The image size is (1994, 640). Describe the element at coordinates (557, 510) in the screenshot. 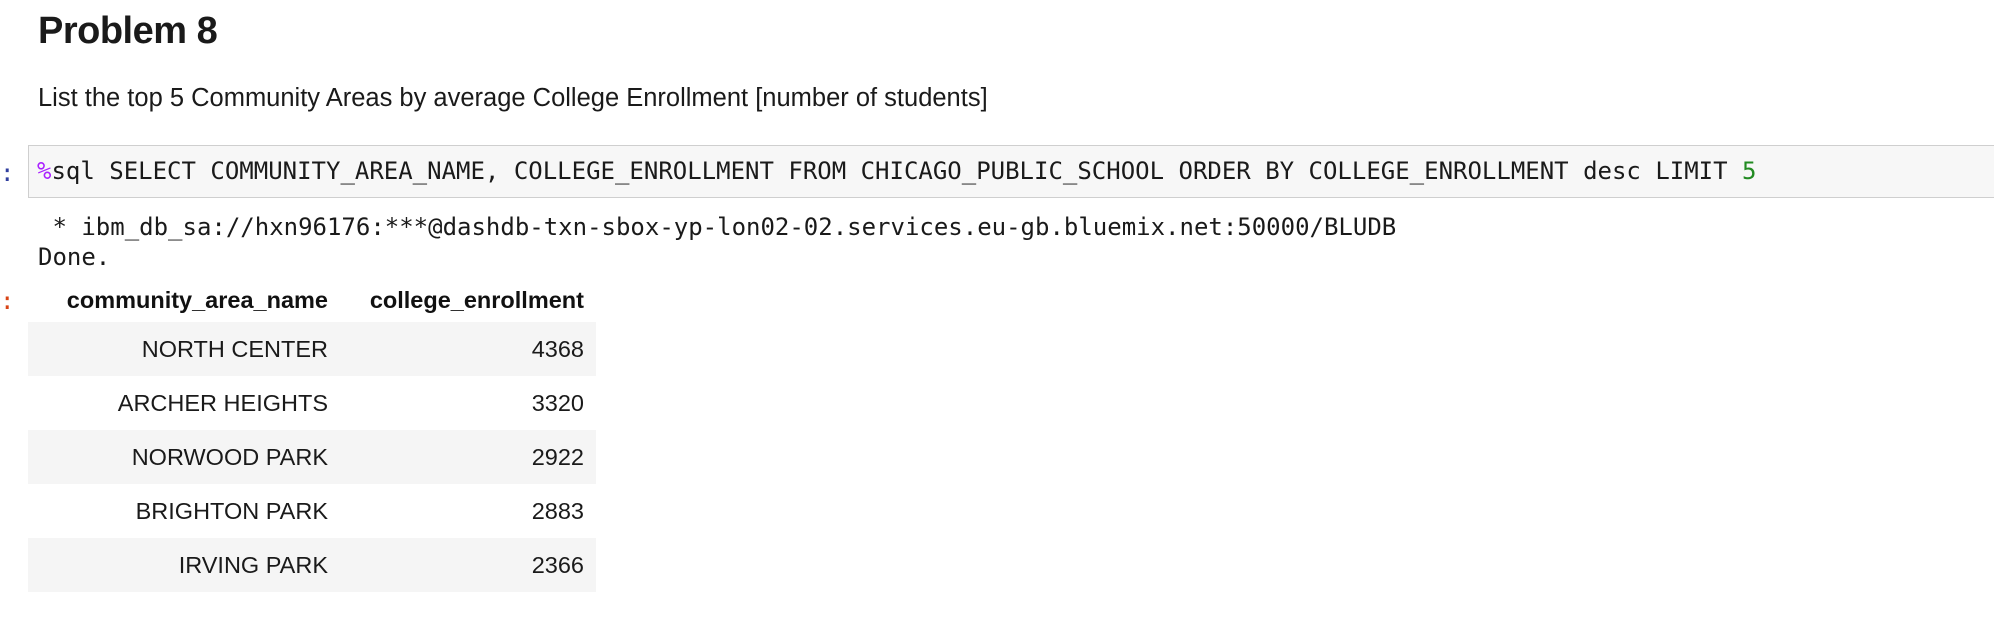

I see `college-enrollment-cell: 2883` at that location.